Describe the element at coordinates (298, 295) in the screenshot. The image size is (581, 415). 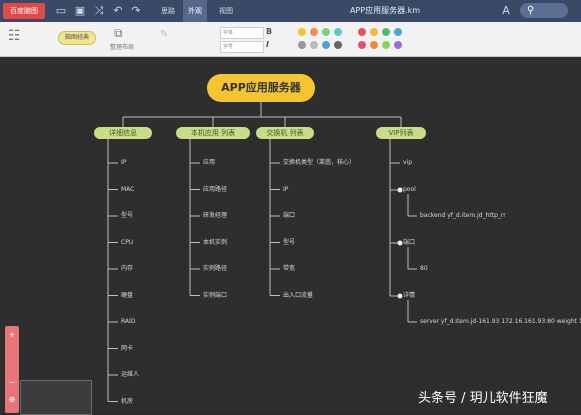
I see `leaf-topic: 出入口流量` at that location.